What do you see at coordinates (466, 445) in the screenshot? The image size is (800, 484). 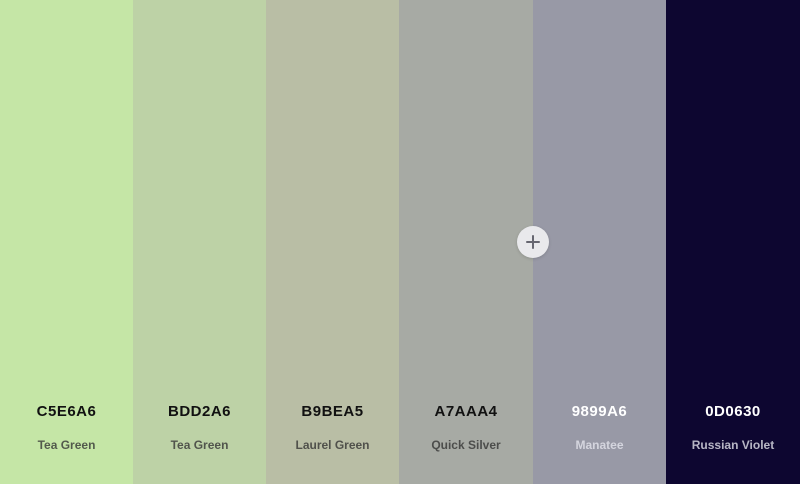 I see `swatch-color-name: Quick Silver` at bounding box center [466, 445].